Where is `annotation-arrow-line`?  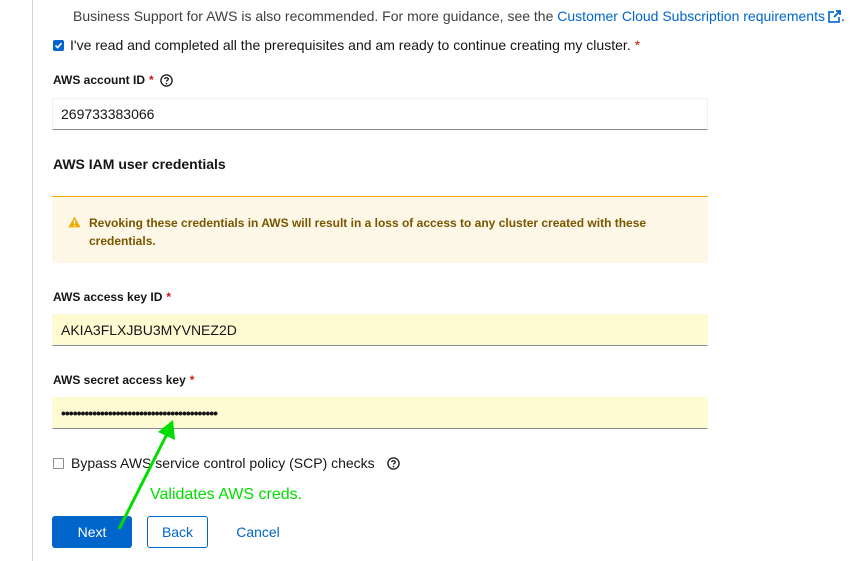 annotation-arrow-line is located at coordinates (144, 478).